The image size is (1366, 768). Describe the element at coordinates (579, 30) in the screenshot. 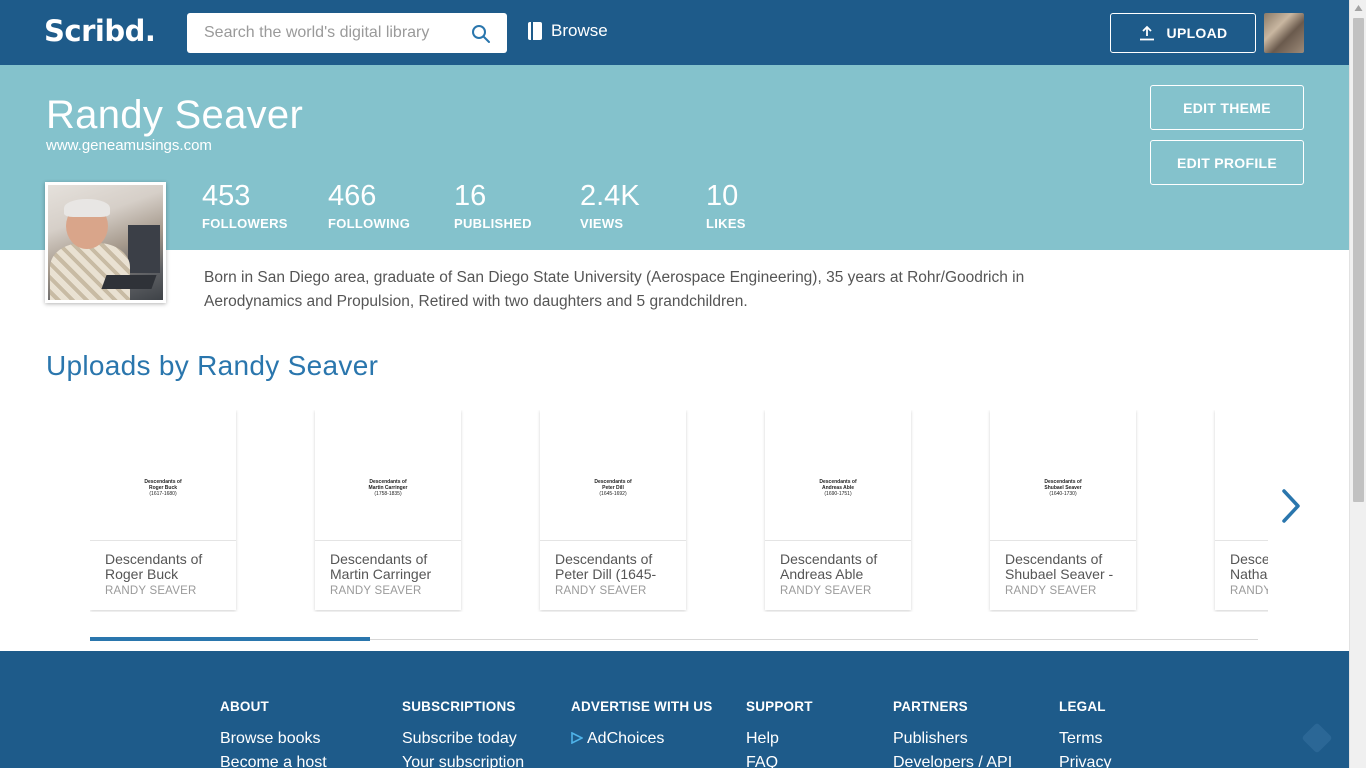

I see `browse-label: Browse` at that location.